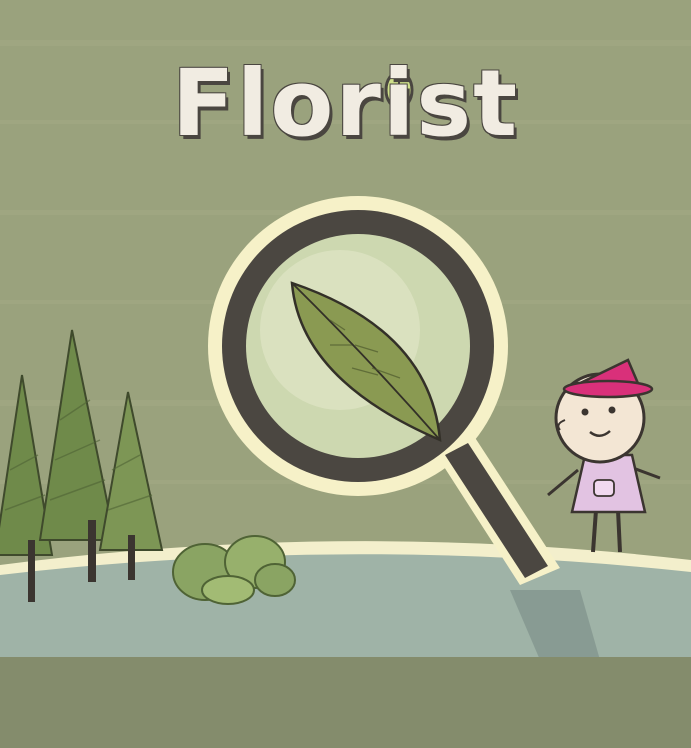 The image size is (691, 748). Describe the element at coordinates (345, 103) in the screenshot. I see `game-title: Florist` at that location.